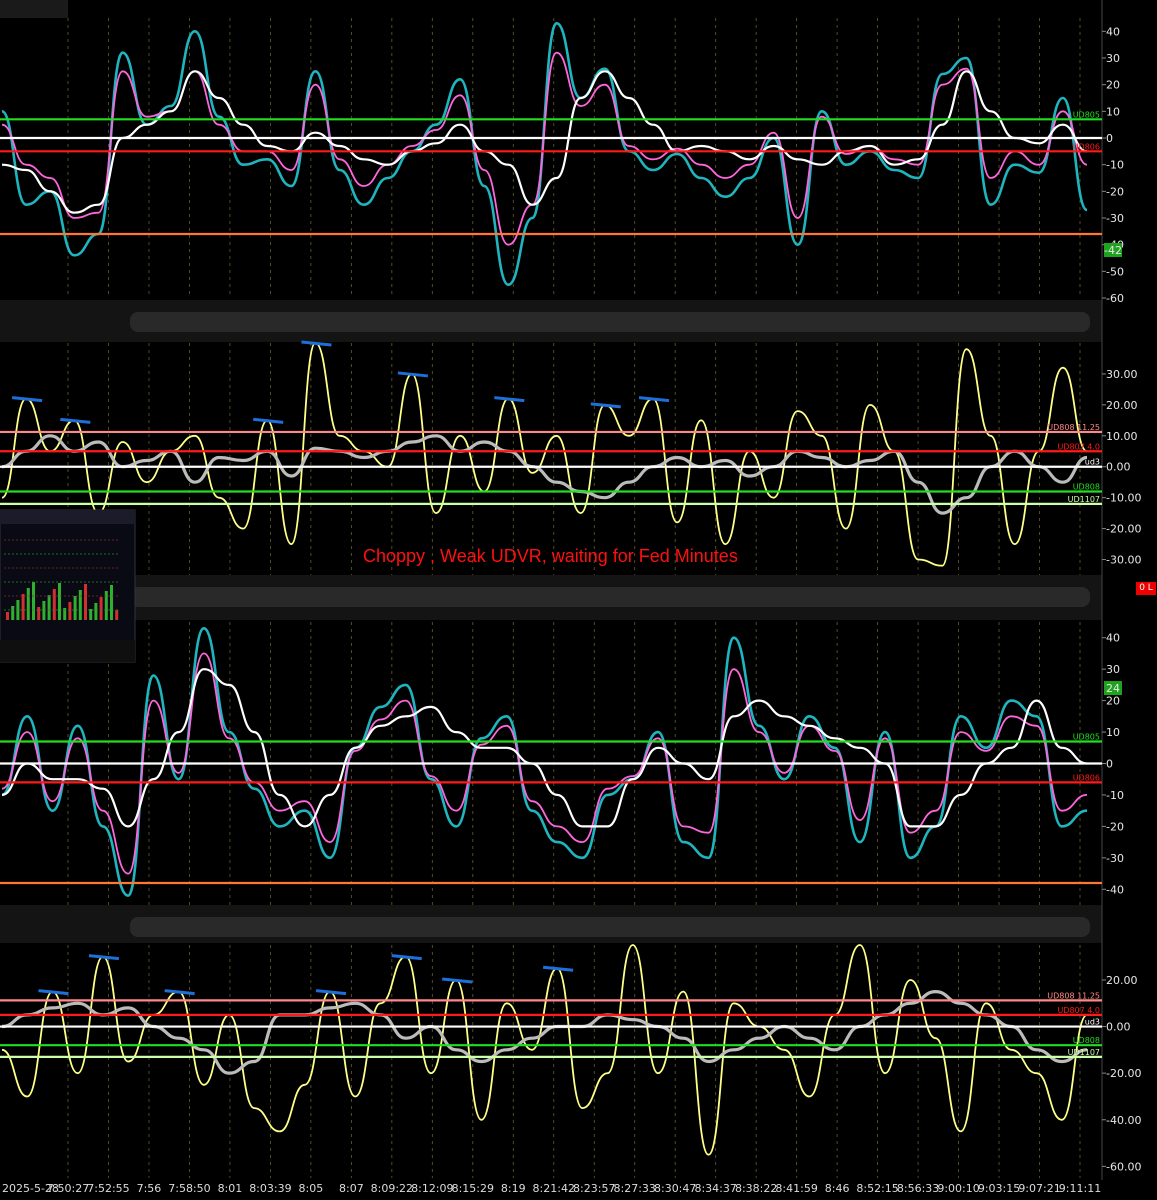 Image resolution: width=1157 pixels, height=1200 pixels. Describe the element at coordinates (1115, 889) in the screenshot. I see `y-tick-label: -40` at that location.